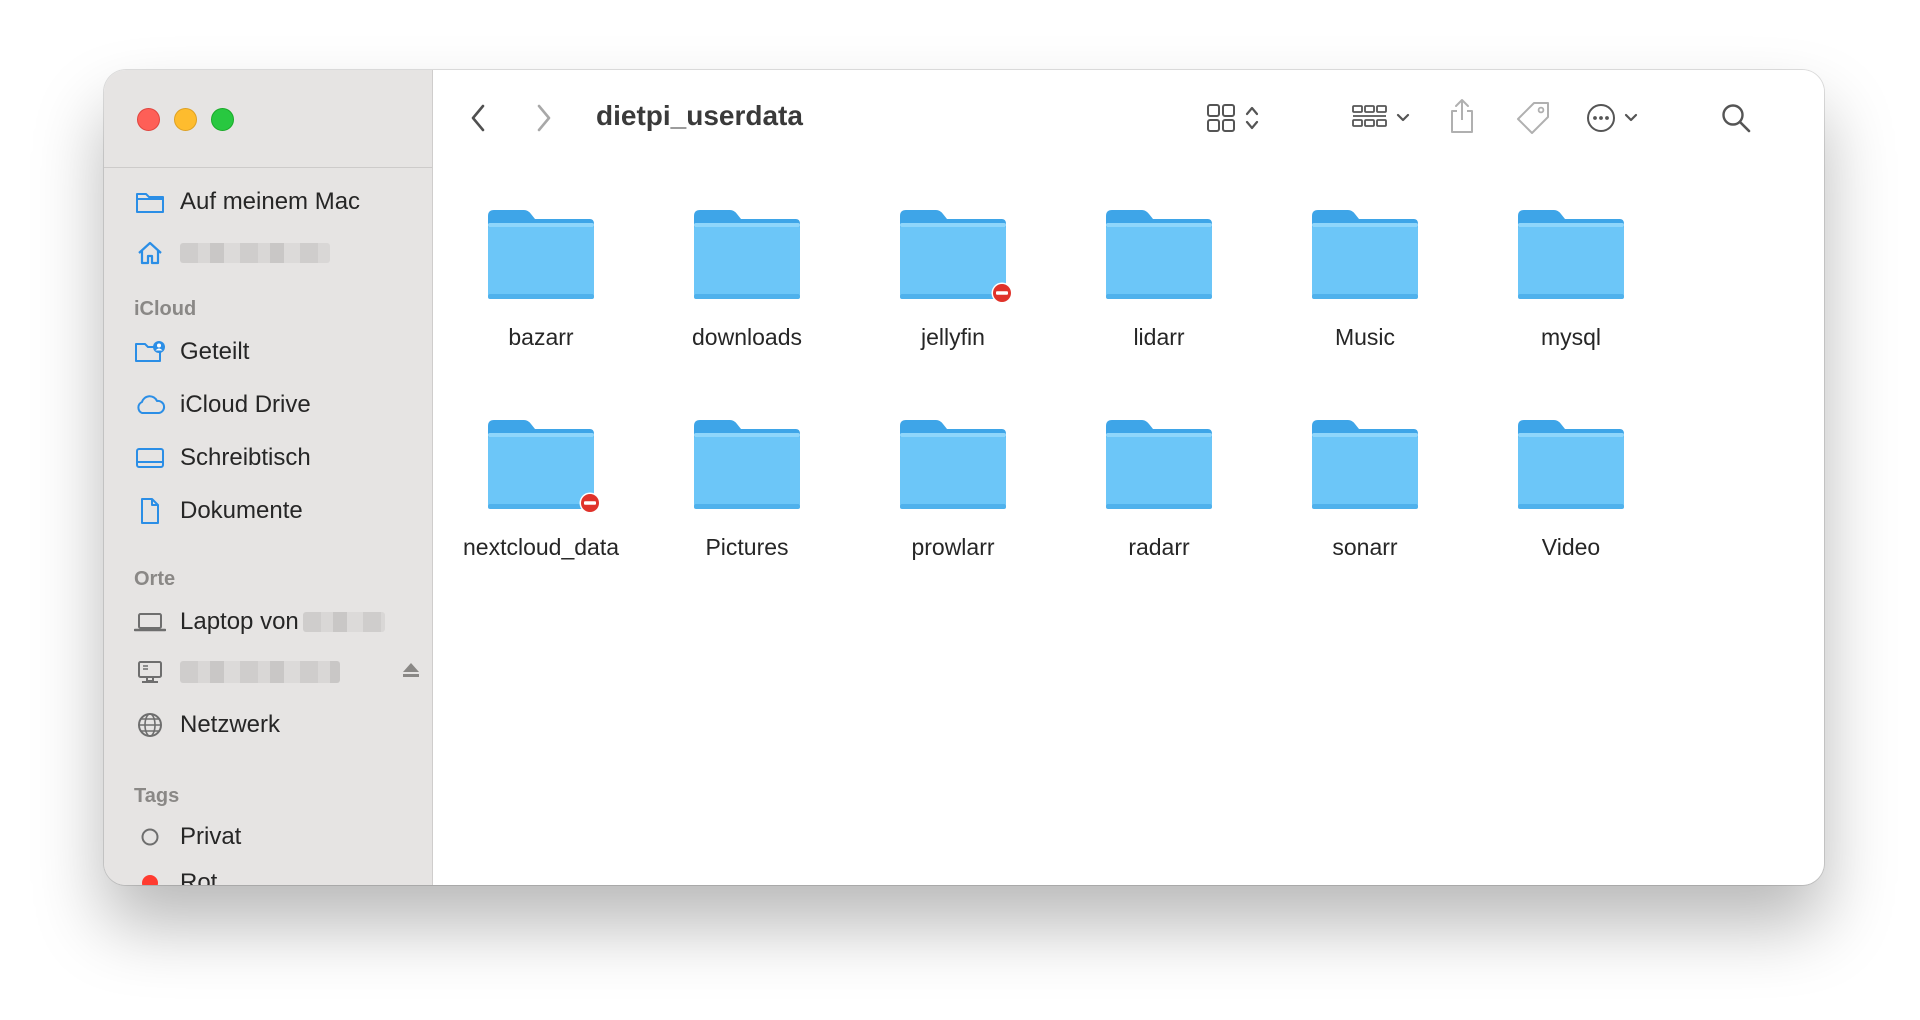  I want to click on view-mode-button, so click(1233, 118).